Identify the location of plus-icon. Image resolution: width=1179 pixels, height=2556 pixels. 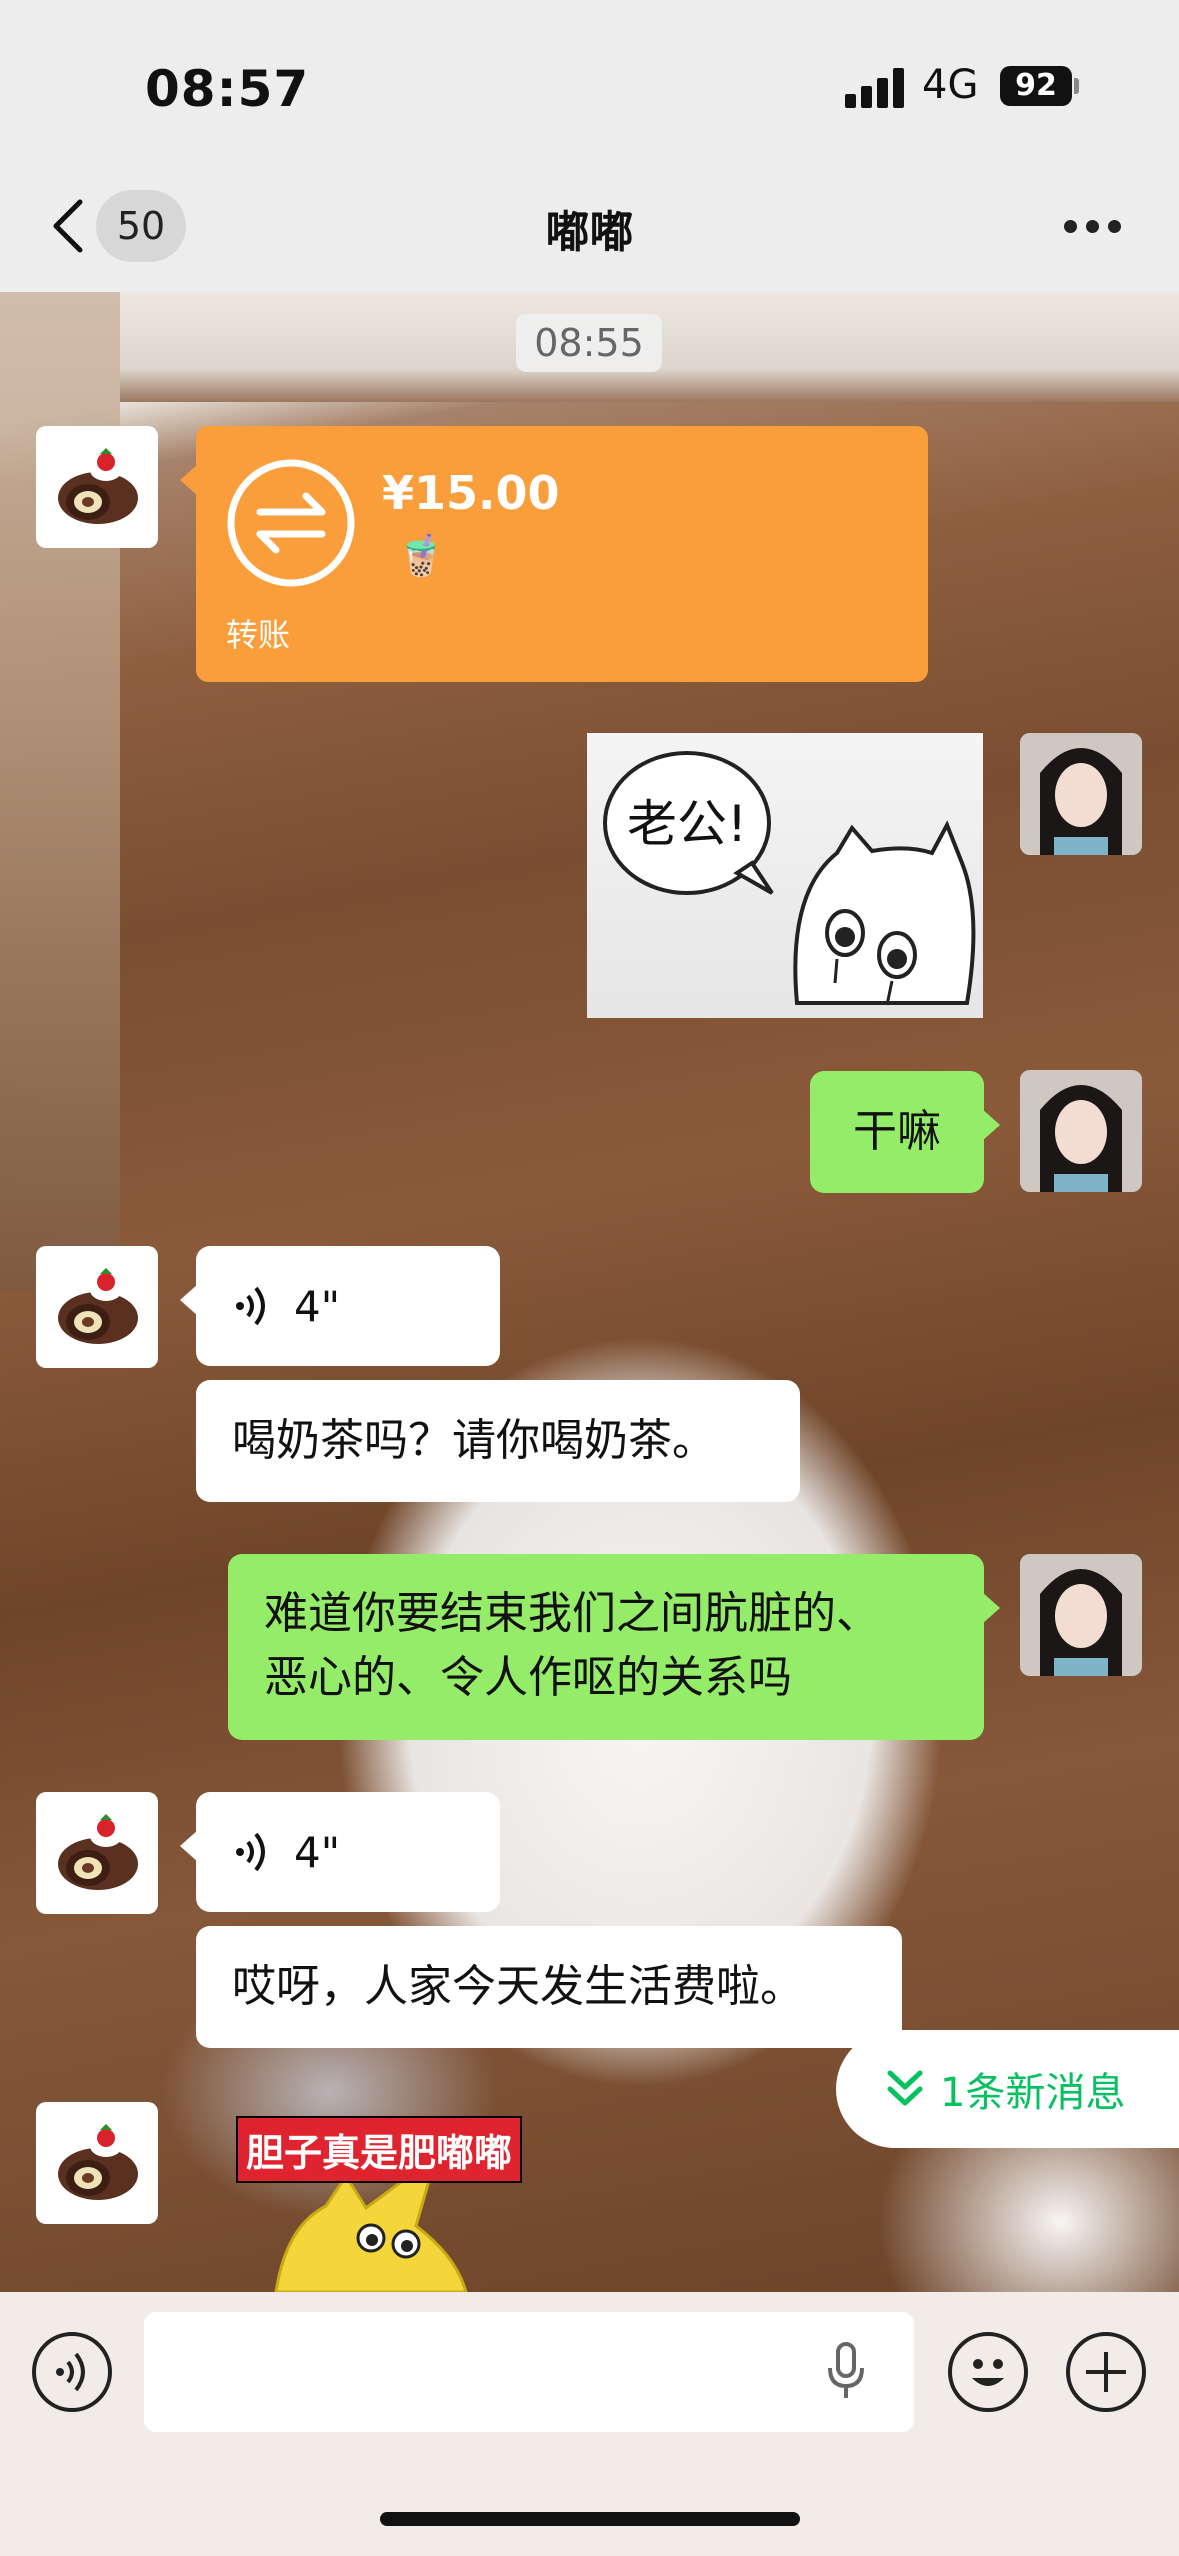
(1106, 2372).